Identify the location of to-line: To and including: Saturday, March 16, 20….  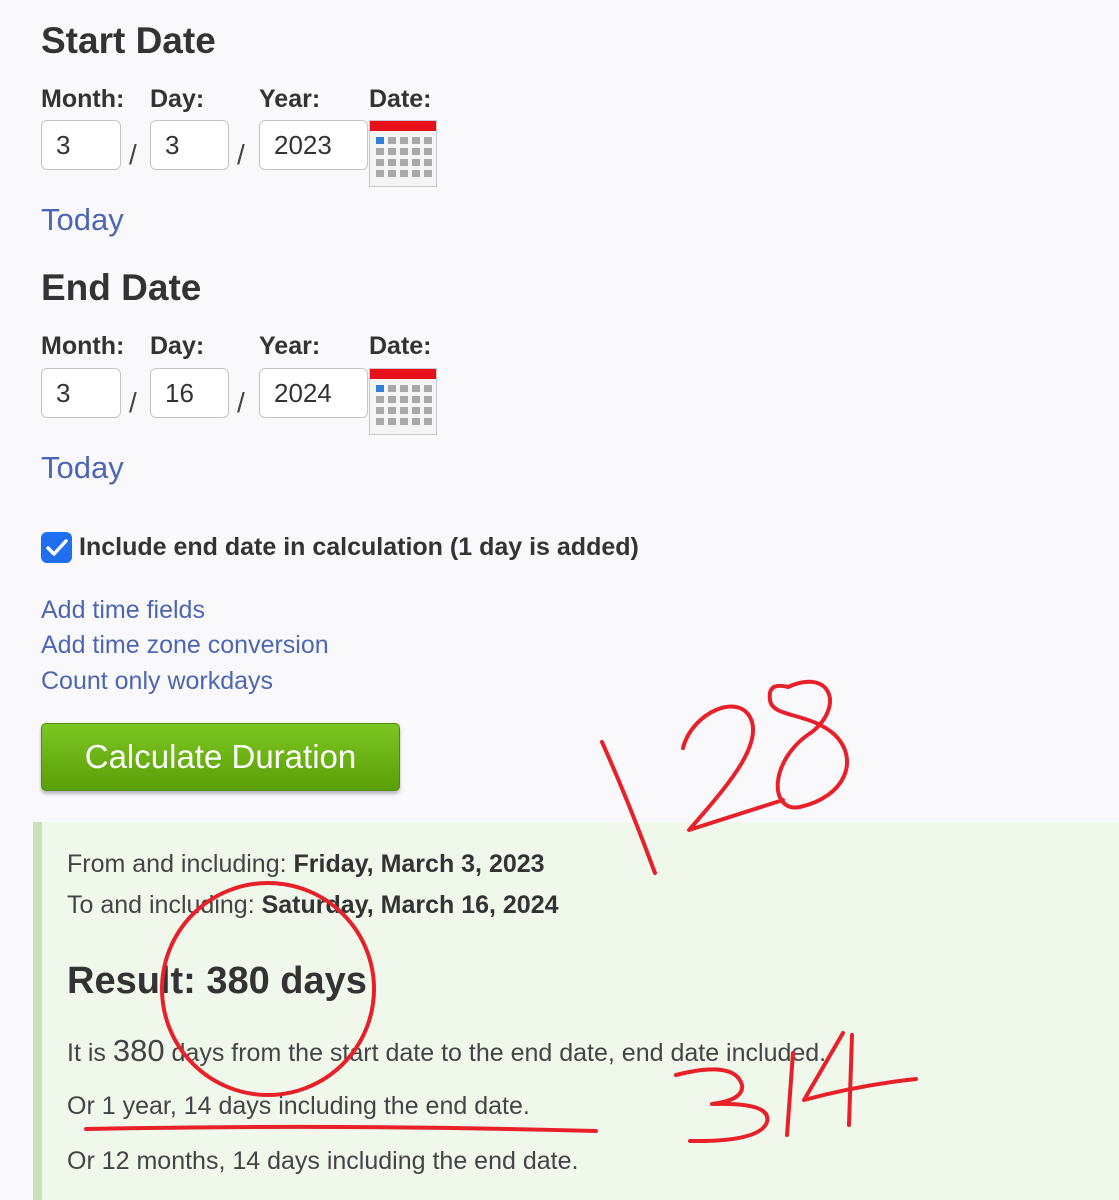
(313, 905).